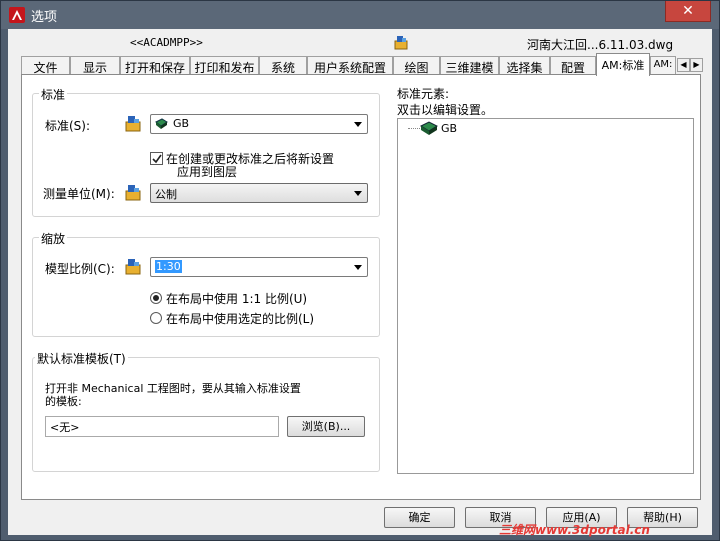 This screenshot has width=720, height=541. Describe the element at coordinates (401, 43) in the screenshot. I see `profile-icon` at that location.